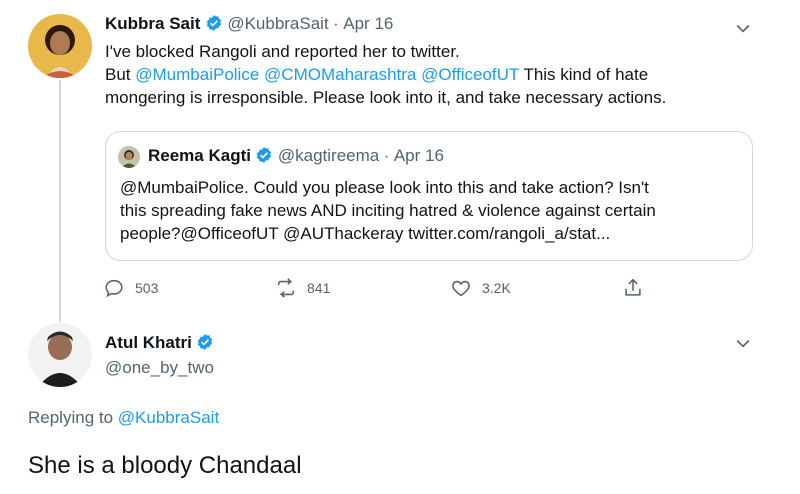 This screenshot has width=800, height=494. I want to click on tweet1-header: Kubbra Sait @KubbraSait · Apr 16, so click(249, 24).